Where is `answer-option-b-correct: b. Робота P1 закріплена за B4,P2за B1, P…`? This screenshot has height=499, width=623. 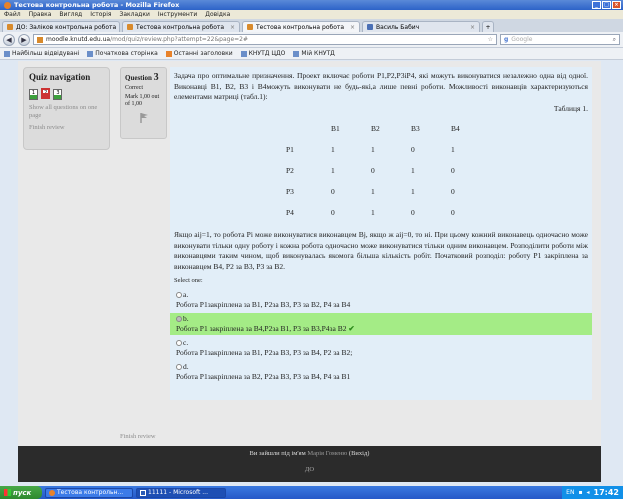
answer-option-b-correct: b. Робота P1 закріплена за B4,P2за B1, P… is located at coordinates (381, 323).